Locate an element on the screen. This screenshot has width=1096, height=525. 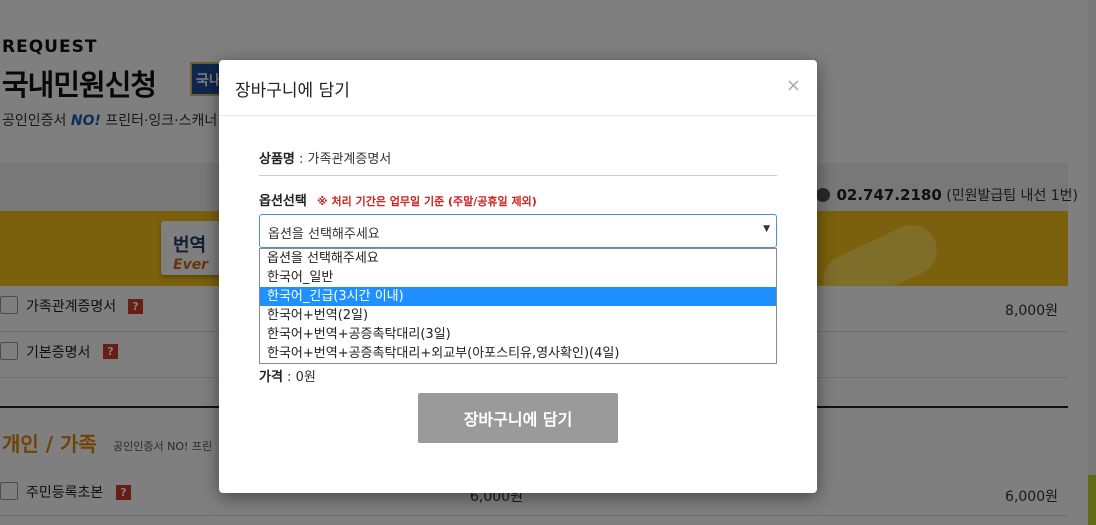
option-label-row: 옵션선택 ※ 처리 기간은 업무일 기준 (주말/공휴일 제외) is located at coordinates (518, 199).